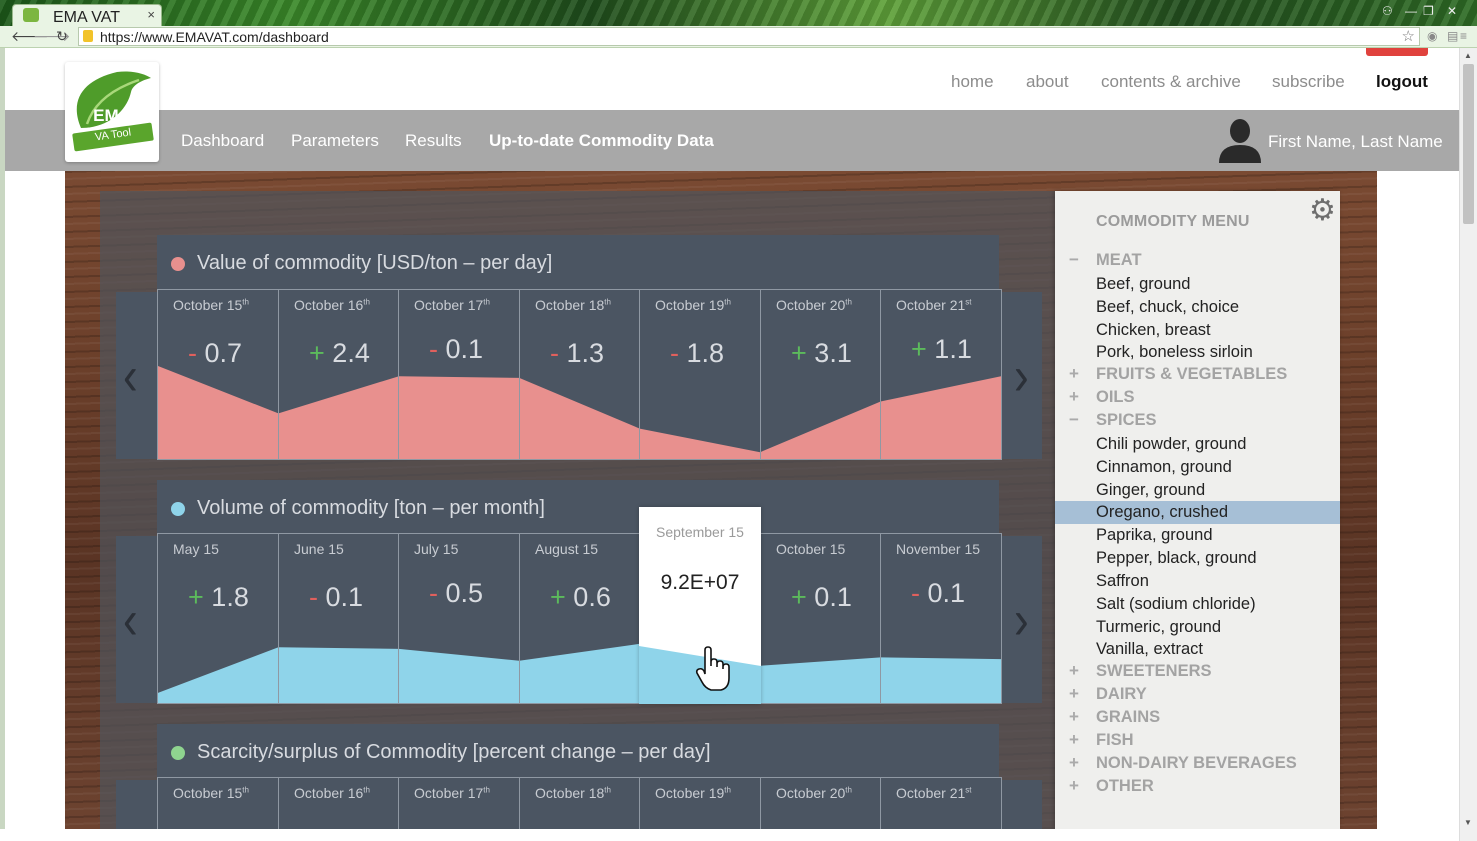 This screenshot has width=1477, height=841. Describe the element at coordinates (459, 807) in the screenshot. I see `scarcity-day-cell: October 17th` at that location.